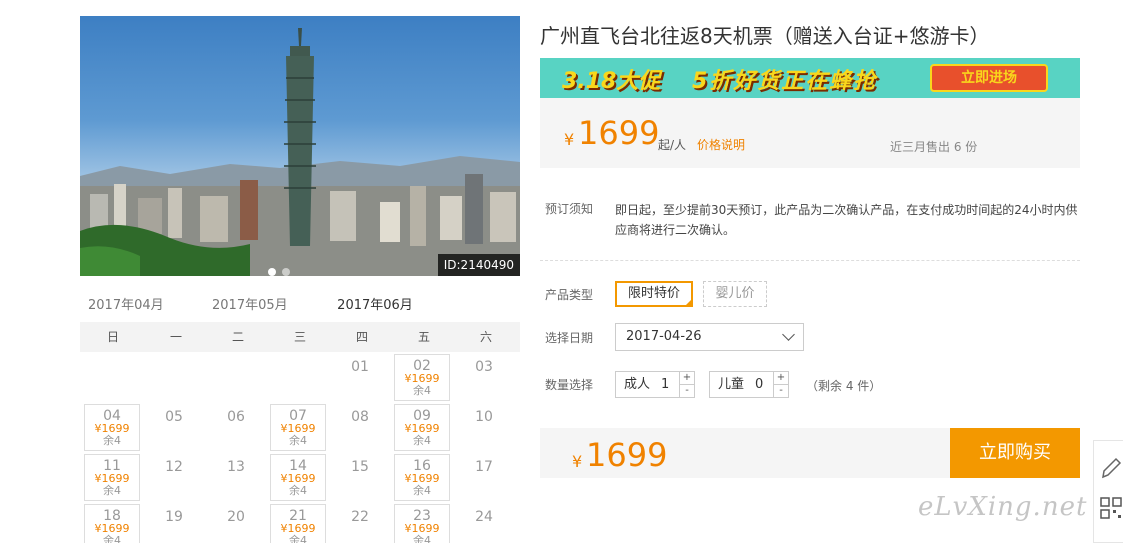  What do you see at coordinates (422, 477) in the screenshot?
I see `calendar-day-available: 16 ¥1699 余4` at bounding box center [422, 477].